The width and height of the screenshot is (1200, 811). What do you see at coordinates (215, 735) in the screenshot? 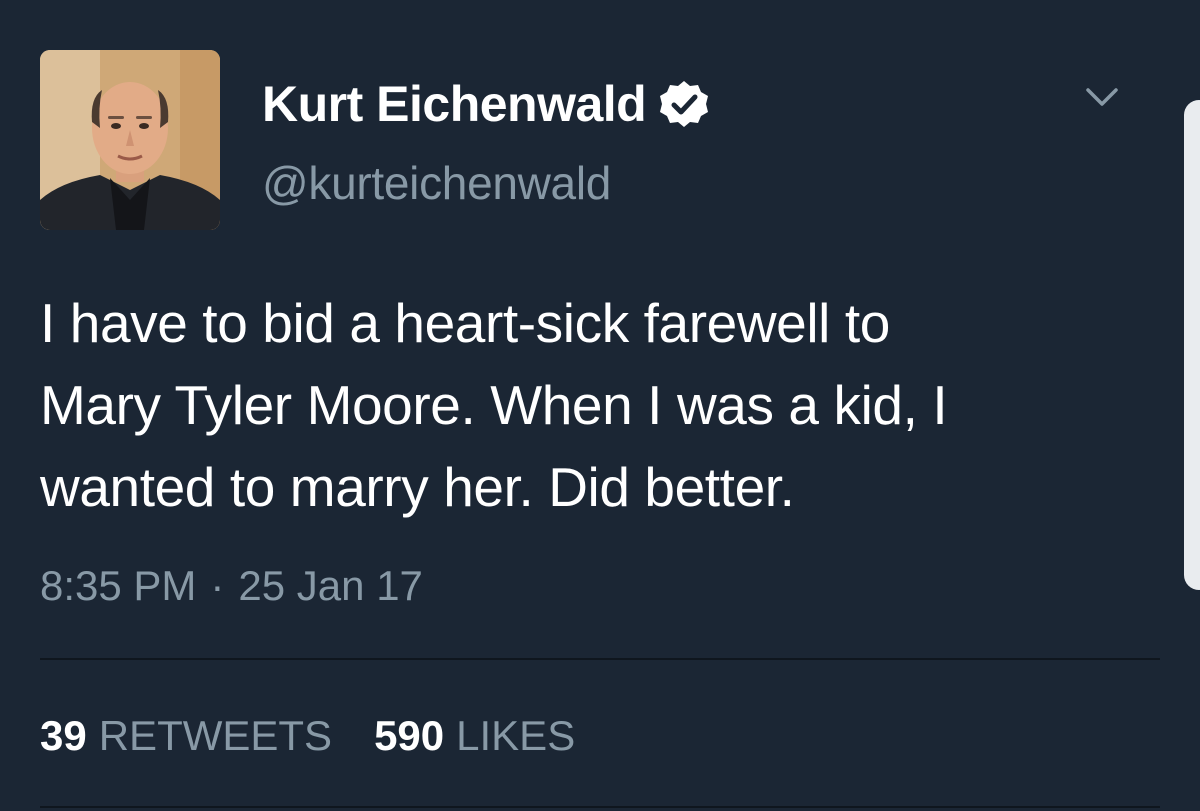
I see `retweets-label: RETWEETS` at bounding box center [215, 735].